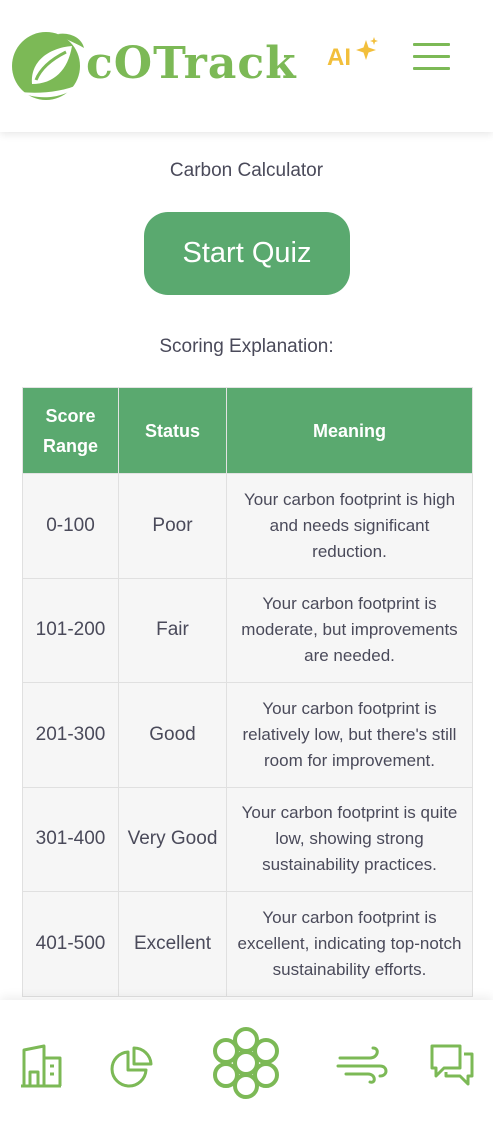  Describe the element at coordinates (353, 56) in the screenshot. I see `ai-assistant-button: AI` at that location.